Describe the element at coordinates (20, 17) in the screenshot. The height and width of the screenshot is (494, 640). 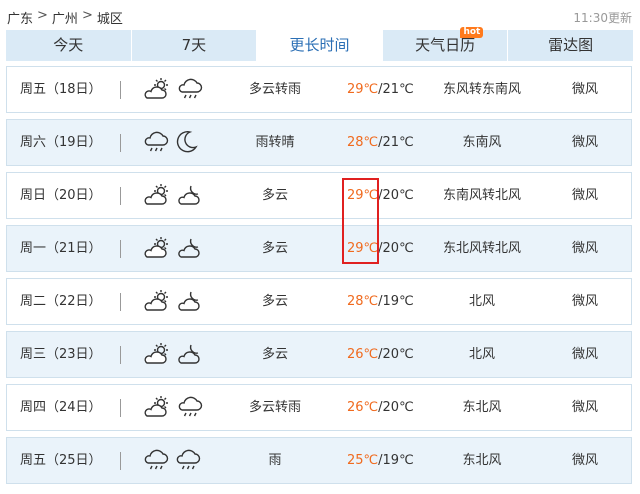
I see `breadcrumb-province: 广东` at that location.